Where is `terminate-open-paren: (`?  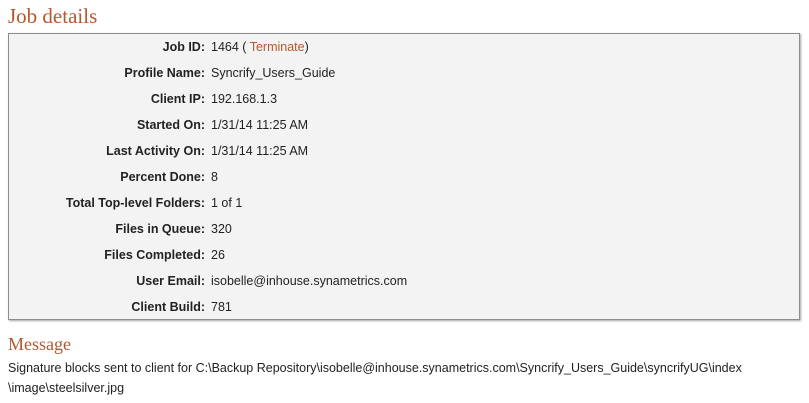 terminate-open-paren: ( is located at coordinates (244, 47).